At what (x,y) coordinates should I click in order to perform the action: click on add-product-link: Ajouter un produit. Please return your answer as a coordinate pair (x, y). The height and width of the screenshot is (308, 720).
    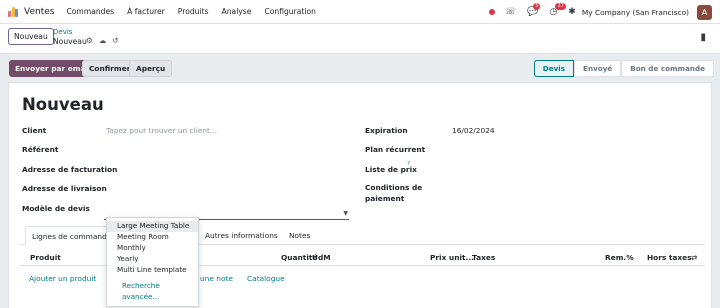
    Looking at the image, I should click on (62, 278).